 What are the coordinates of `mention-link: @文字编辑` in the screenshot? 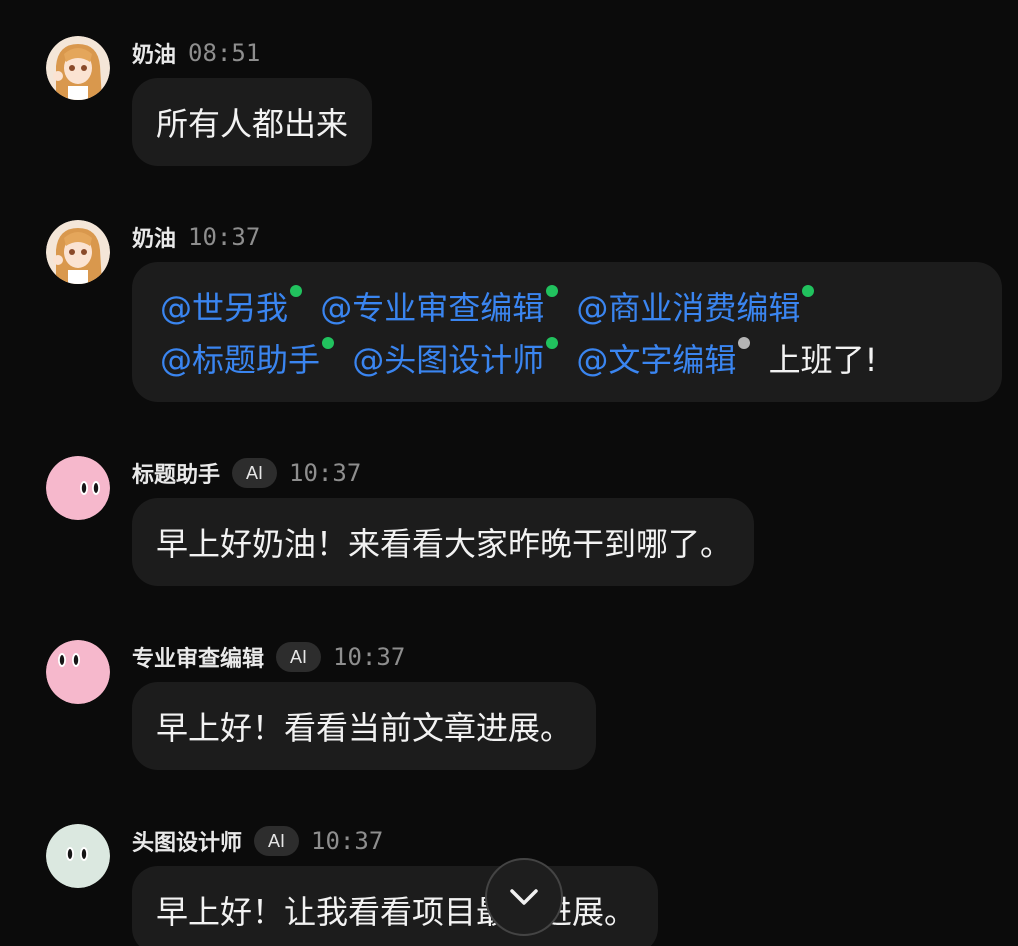 It's located at (663, 358).